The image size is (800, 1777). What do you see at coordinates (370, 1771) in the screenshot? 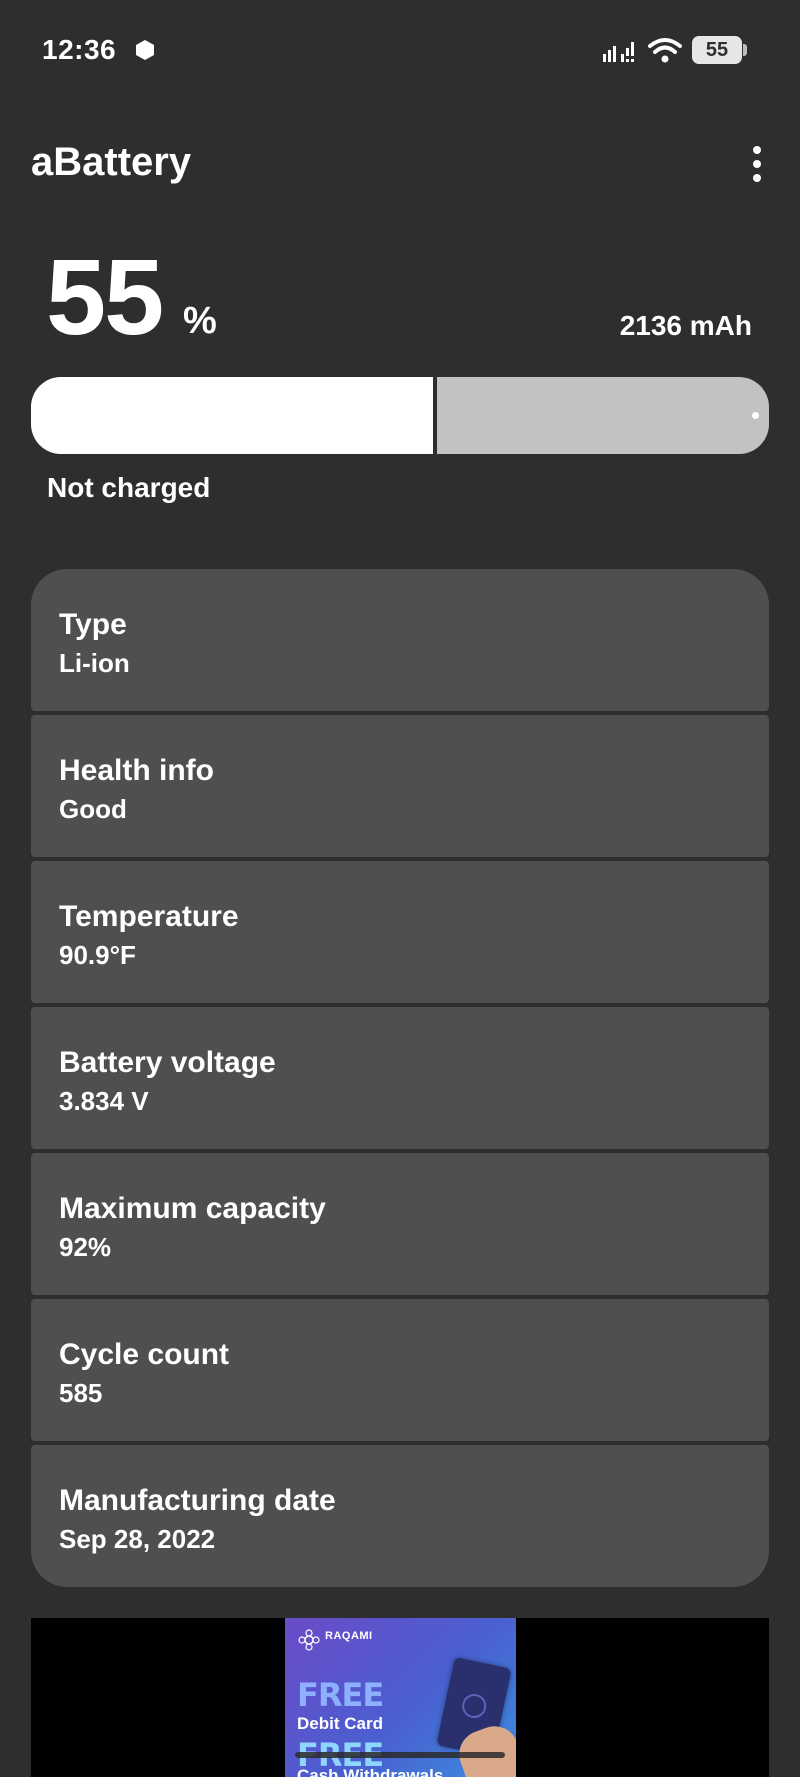
I see `ad-subline-2: Cash Withdrawals` at bounding box center [370, 1771].